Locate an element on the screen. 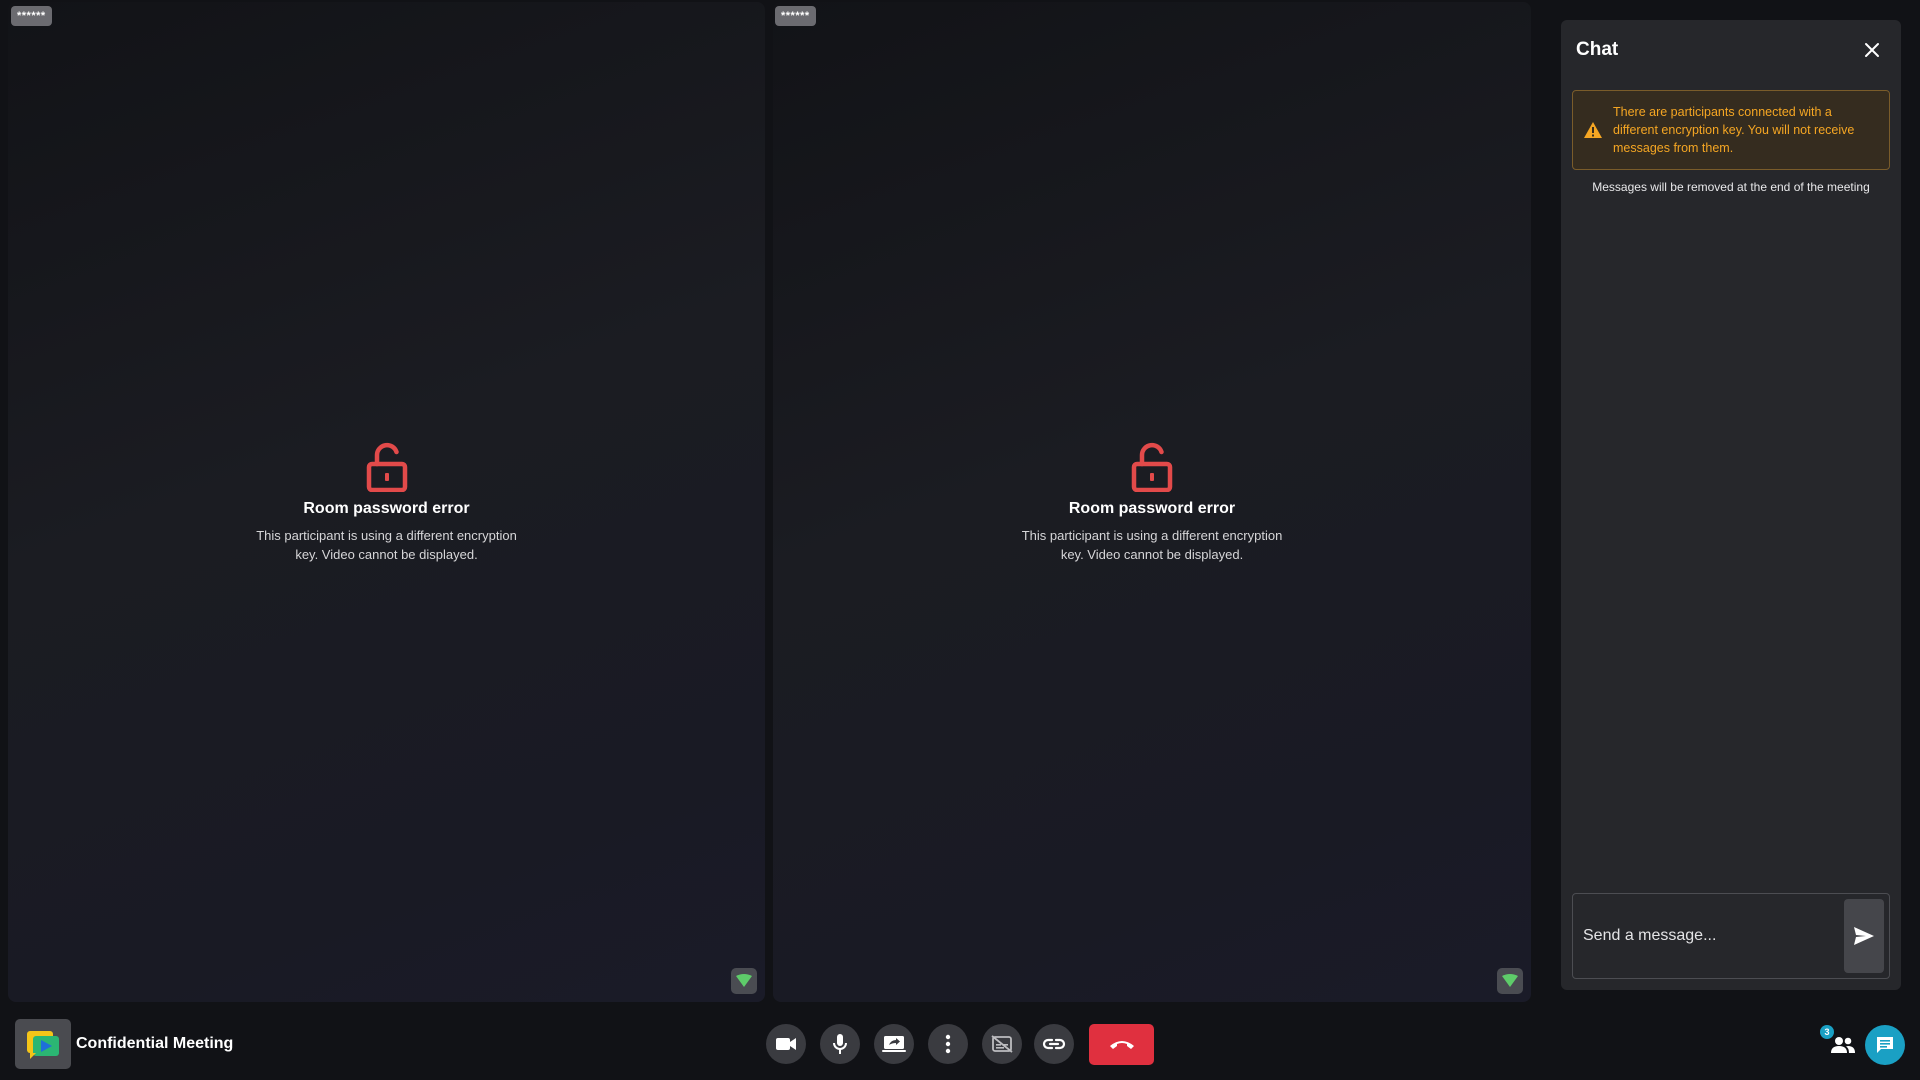  participants-icon is located at coordinates (1843, 1045).